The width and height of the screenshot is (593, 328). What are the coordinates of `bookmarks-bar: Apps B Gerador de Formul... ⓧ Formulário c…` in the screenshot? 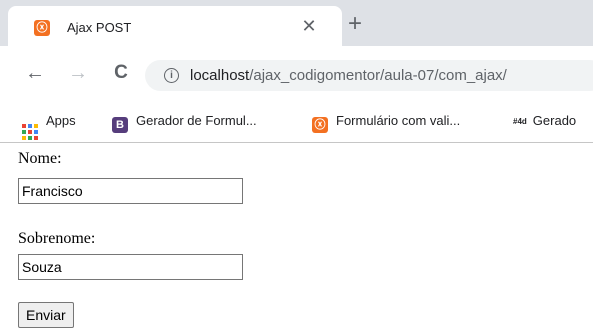 It's located at (296, 121).